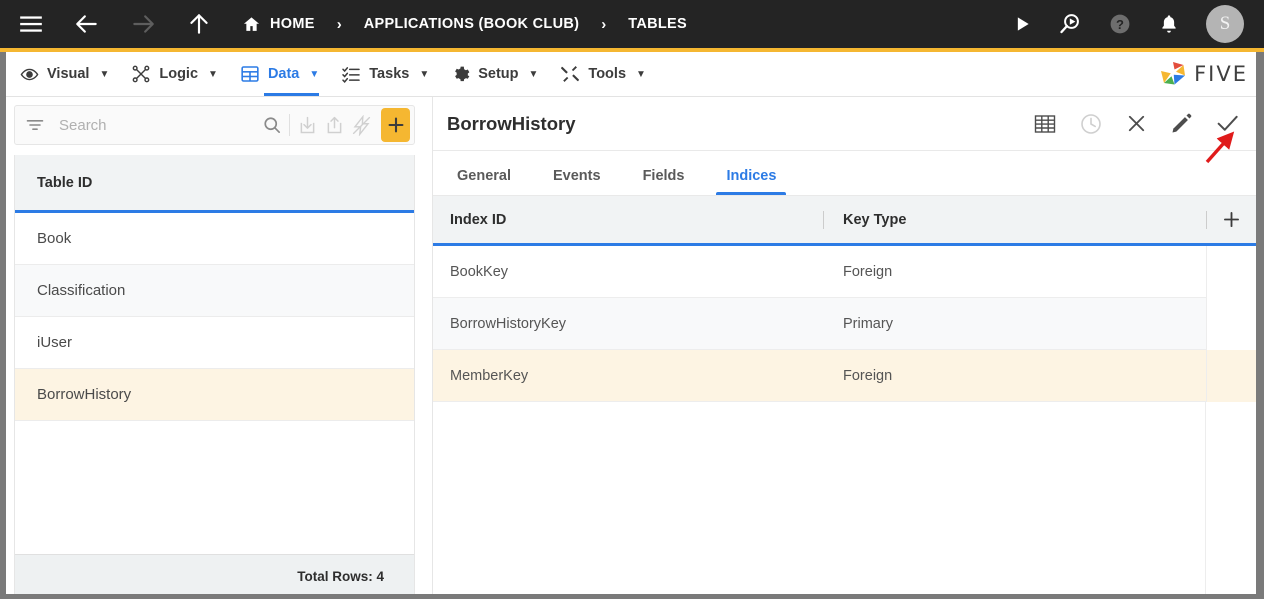  What do you see at coordinates (1221, 74) in the screenshot?
I see `five-wordmark: FIVE` at bounding box center [1221, 74].